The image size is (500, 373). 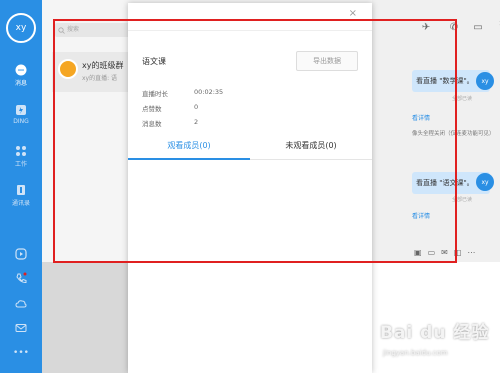 What do you see at coordinates (209, 92) in the screenshot?
I see `stat-value: 00:02:35` at bounding box center [209, 92].